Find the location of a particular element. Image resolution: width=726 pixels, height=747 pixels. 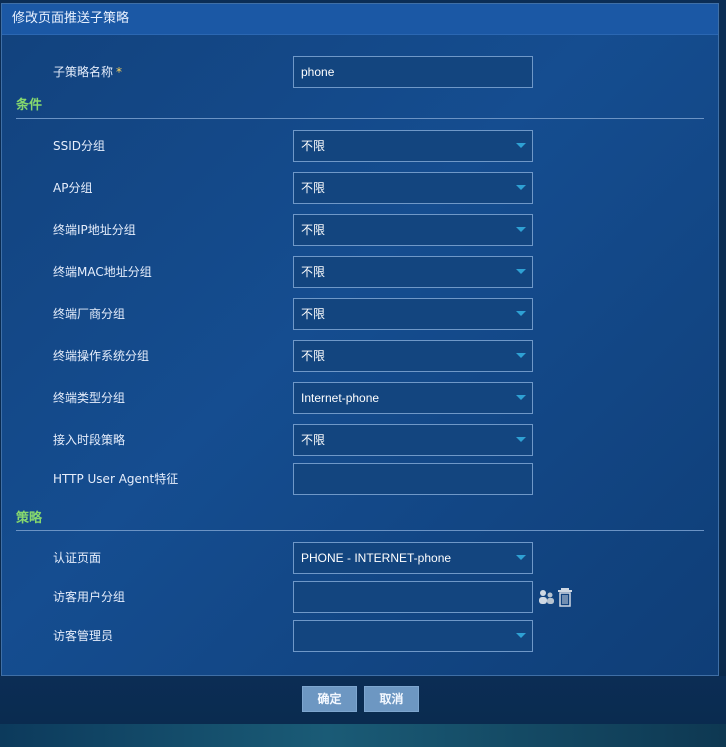

terminal-type-group-label: 终端类型分组 is located at coordinates (89, 398).